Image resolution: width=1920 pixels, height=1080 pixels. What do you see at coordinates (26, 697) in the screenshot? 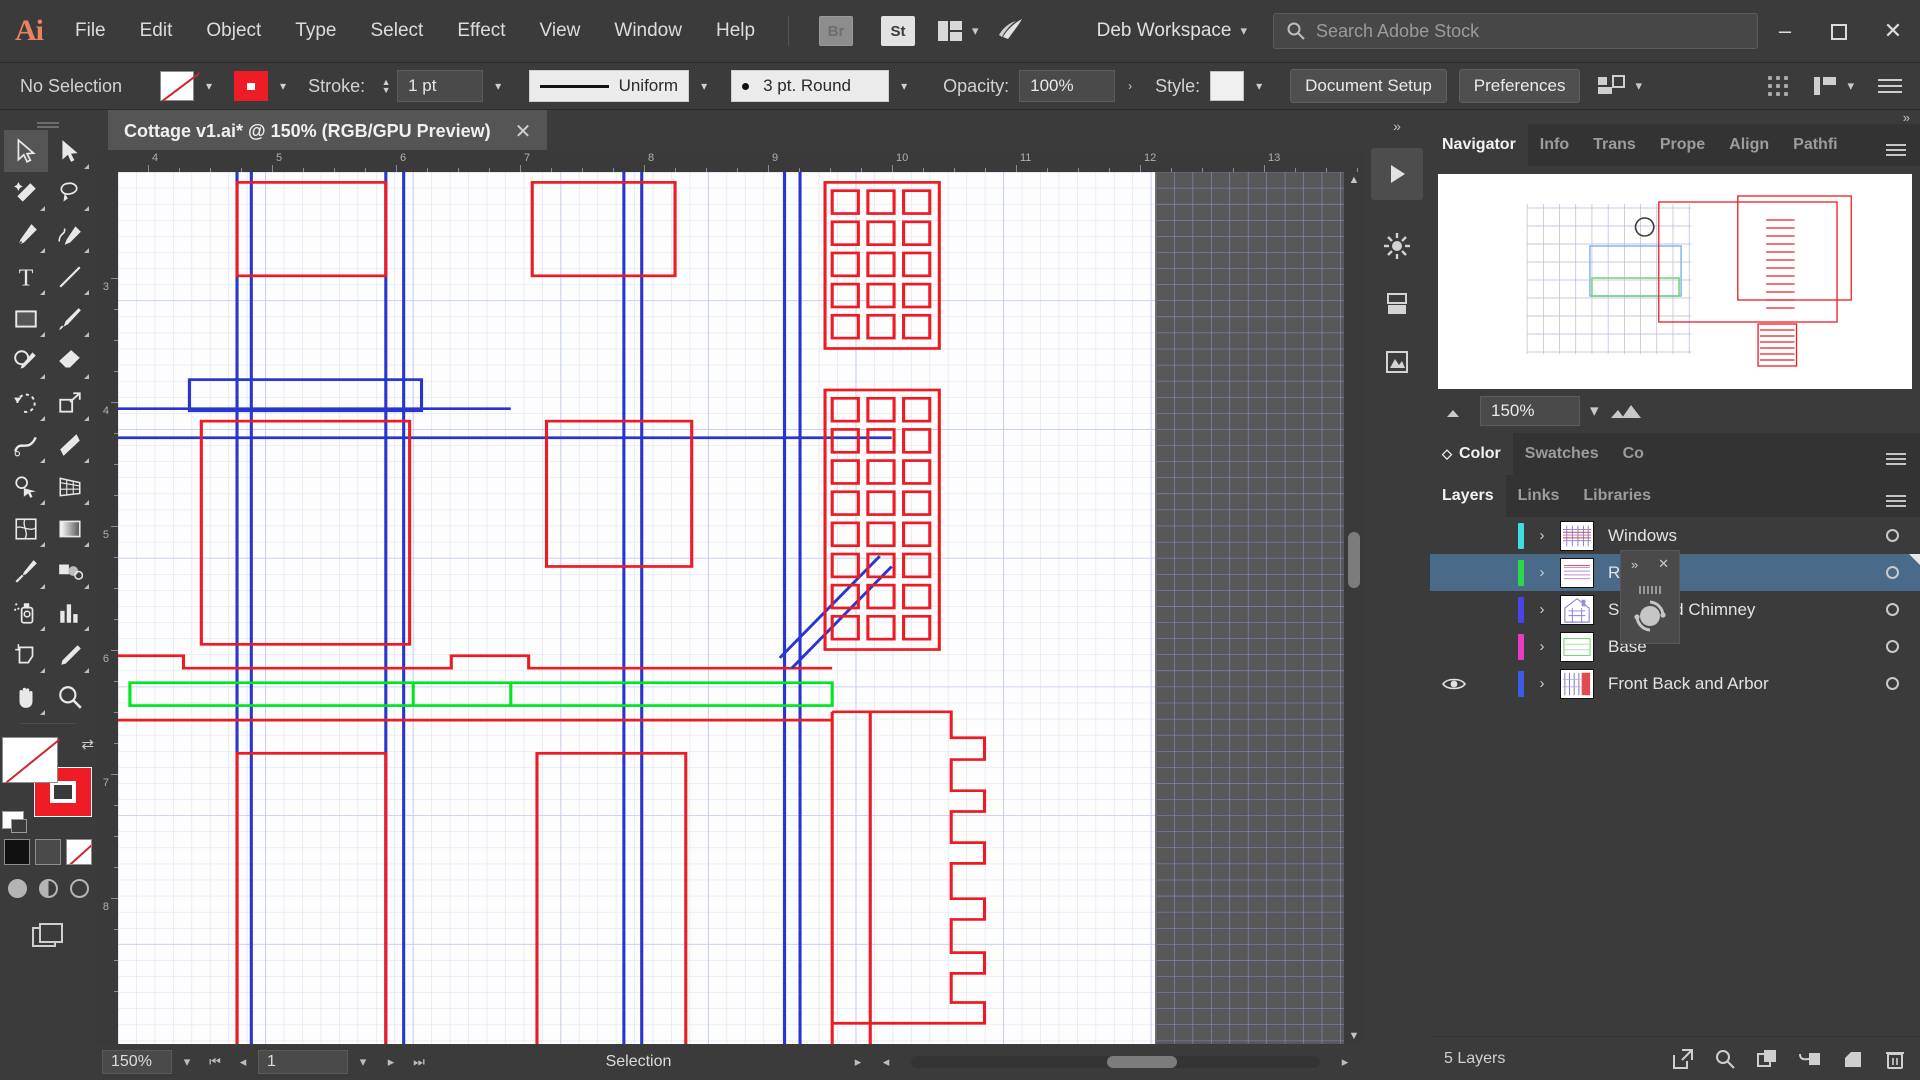
I see `hand-tool` at bounding box center [26, 697].